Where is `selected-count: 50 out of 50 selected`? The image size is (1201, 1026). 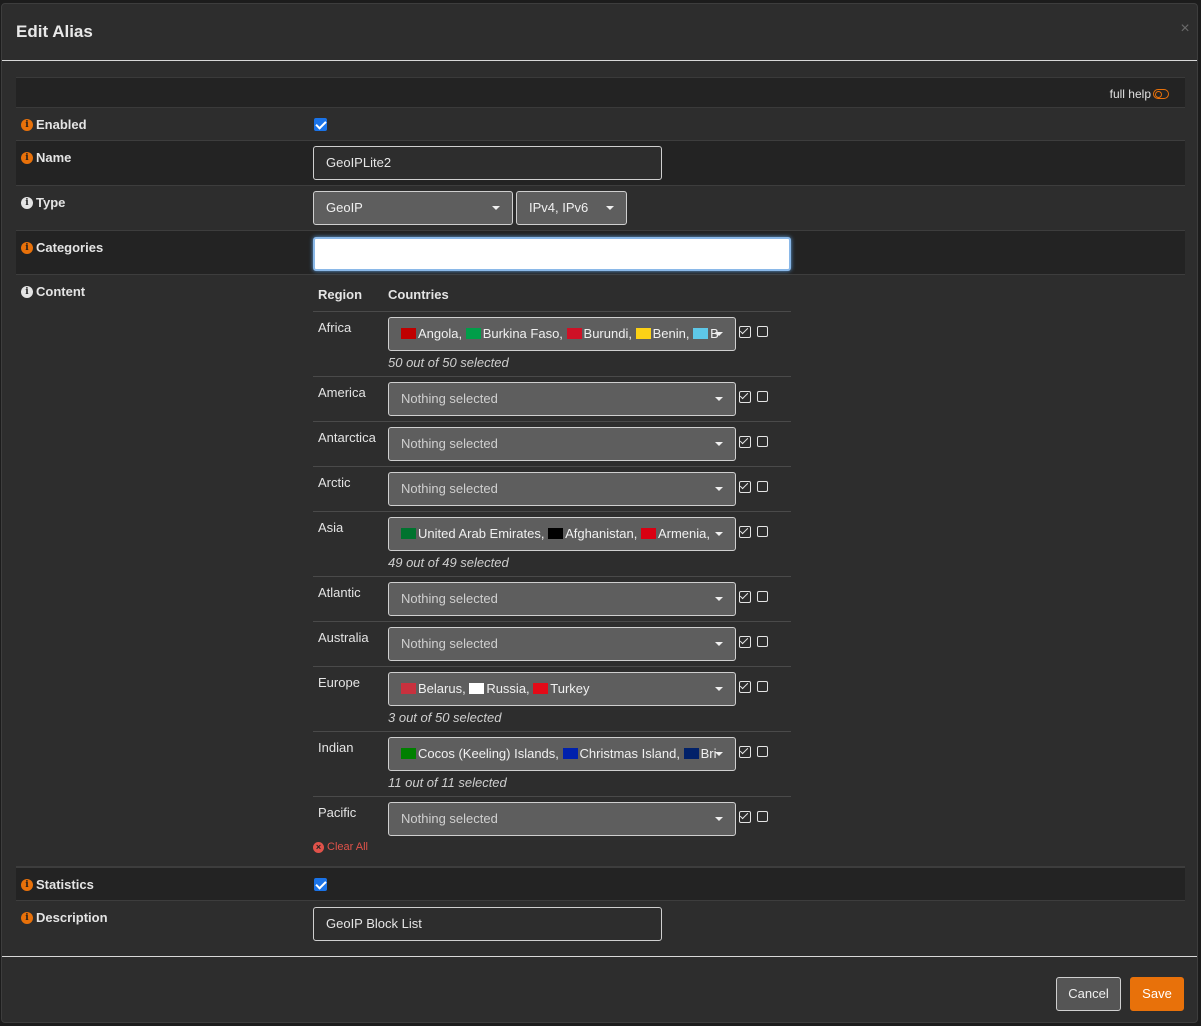 selected-count: 50 out of 50 selected is located at coordinates (448, 362).